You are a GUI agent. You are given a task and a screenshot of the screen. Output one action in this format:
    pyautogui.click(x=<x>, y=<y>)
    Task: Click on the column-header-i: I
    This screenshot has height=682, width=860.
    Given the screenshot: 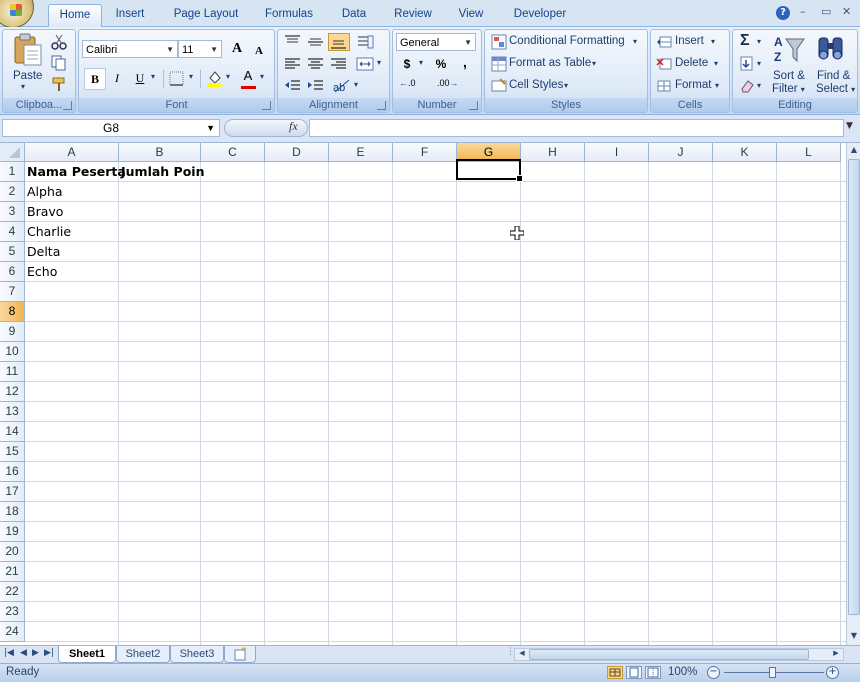 What is the action you would take?
    pyautogui.click(x=617, y=152)
    